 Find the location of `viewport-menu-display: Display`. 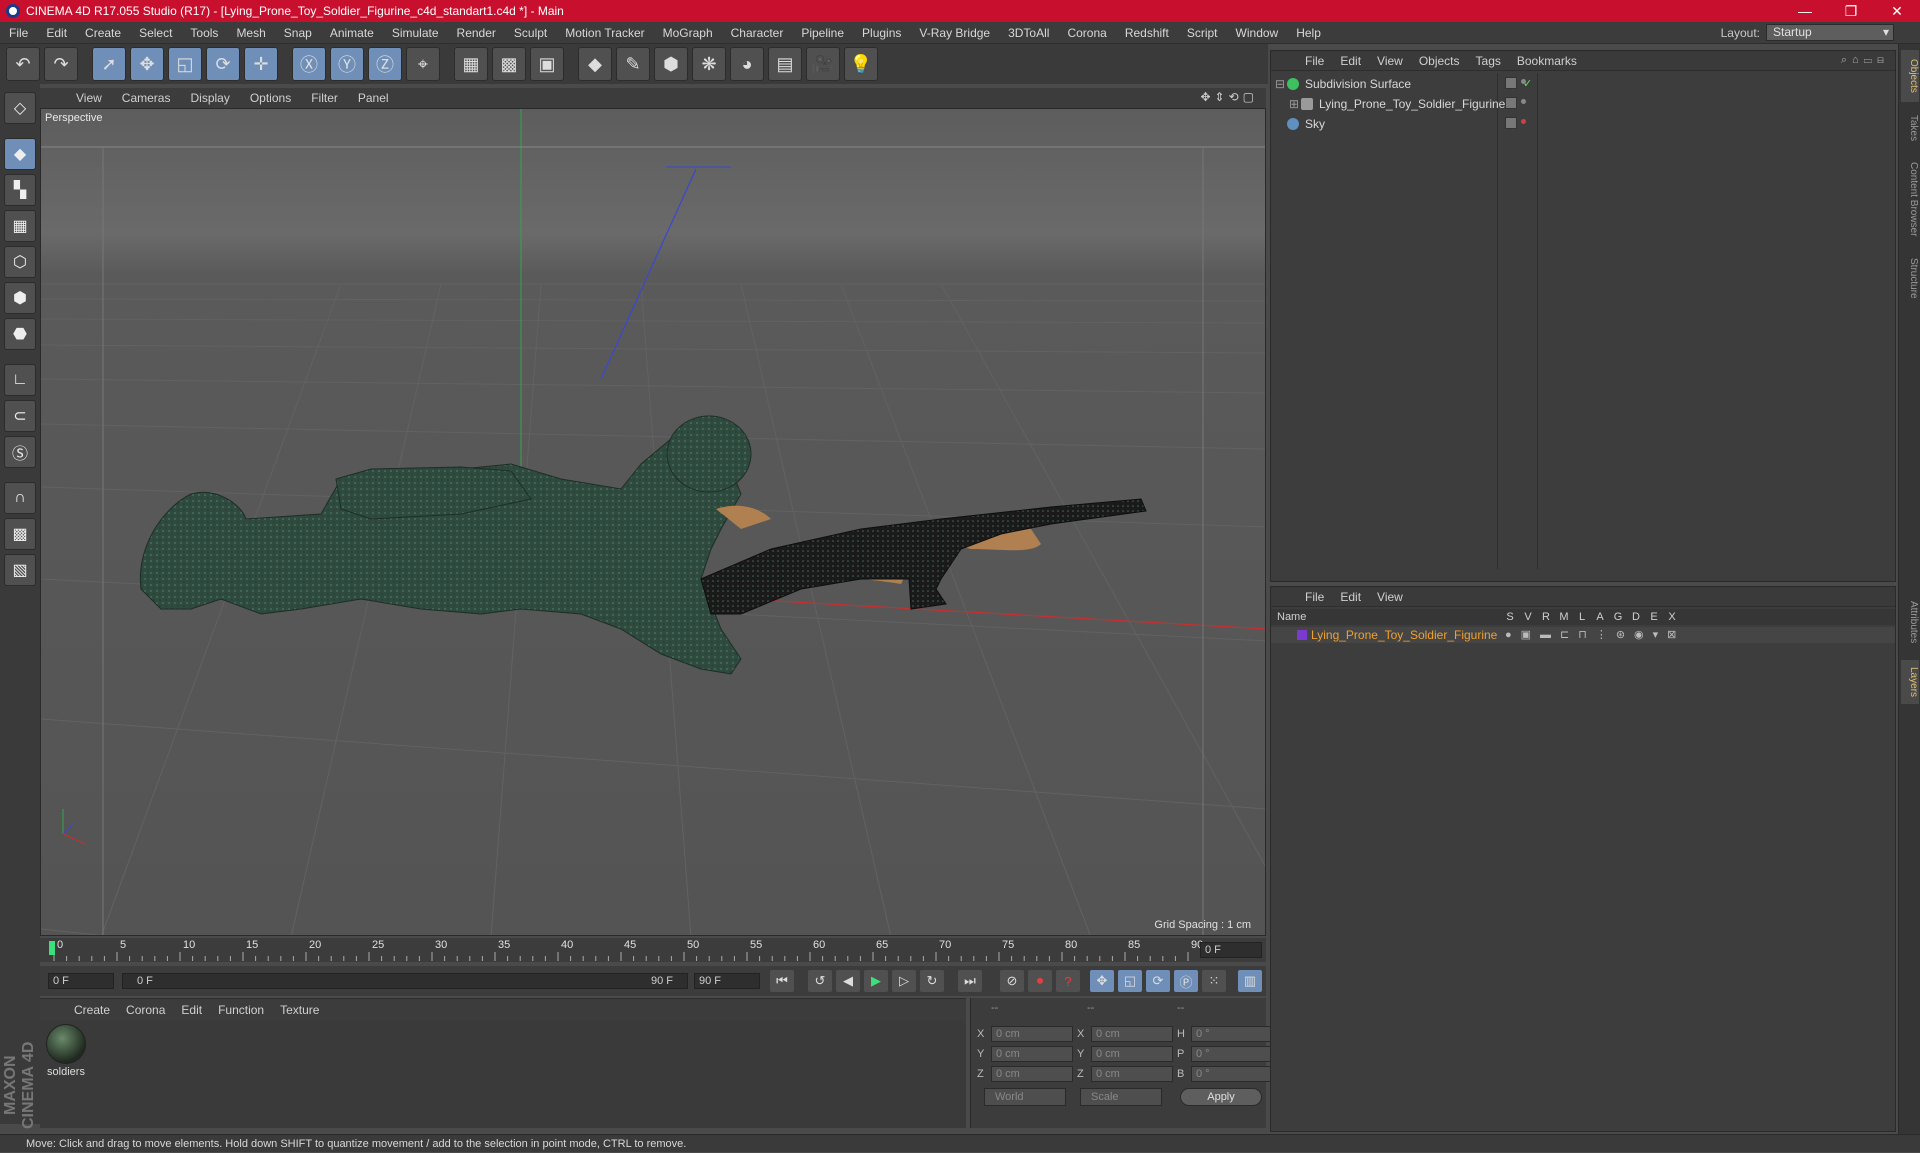

viewport-menu-display: Display is located at coordinates (209, 98).